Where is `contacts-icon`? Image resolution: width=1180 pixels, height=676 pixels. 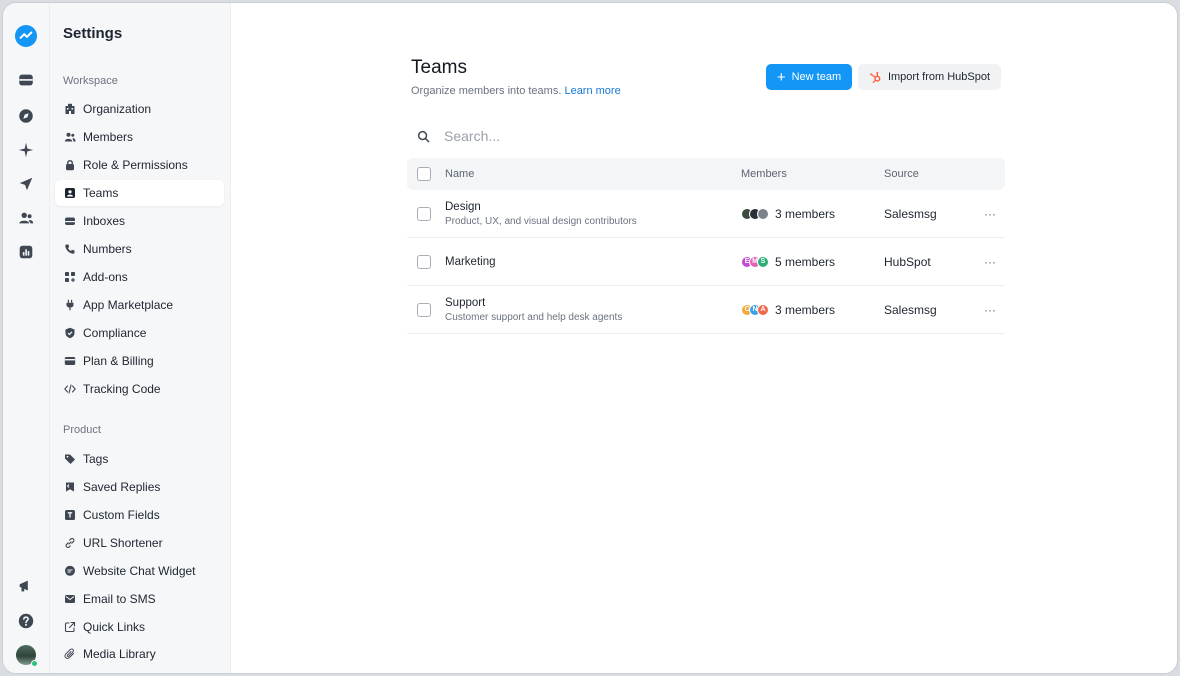 contacts-icon is located at coordinates (26, 218).